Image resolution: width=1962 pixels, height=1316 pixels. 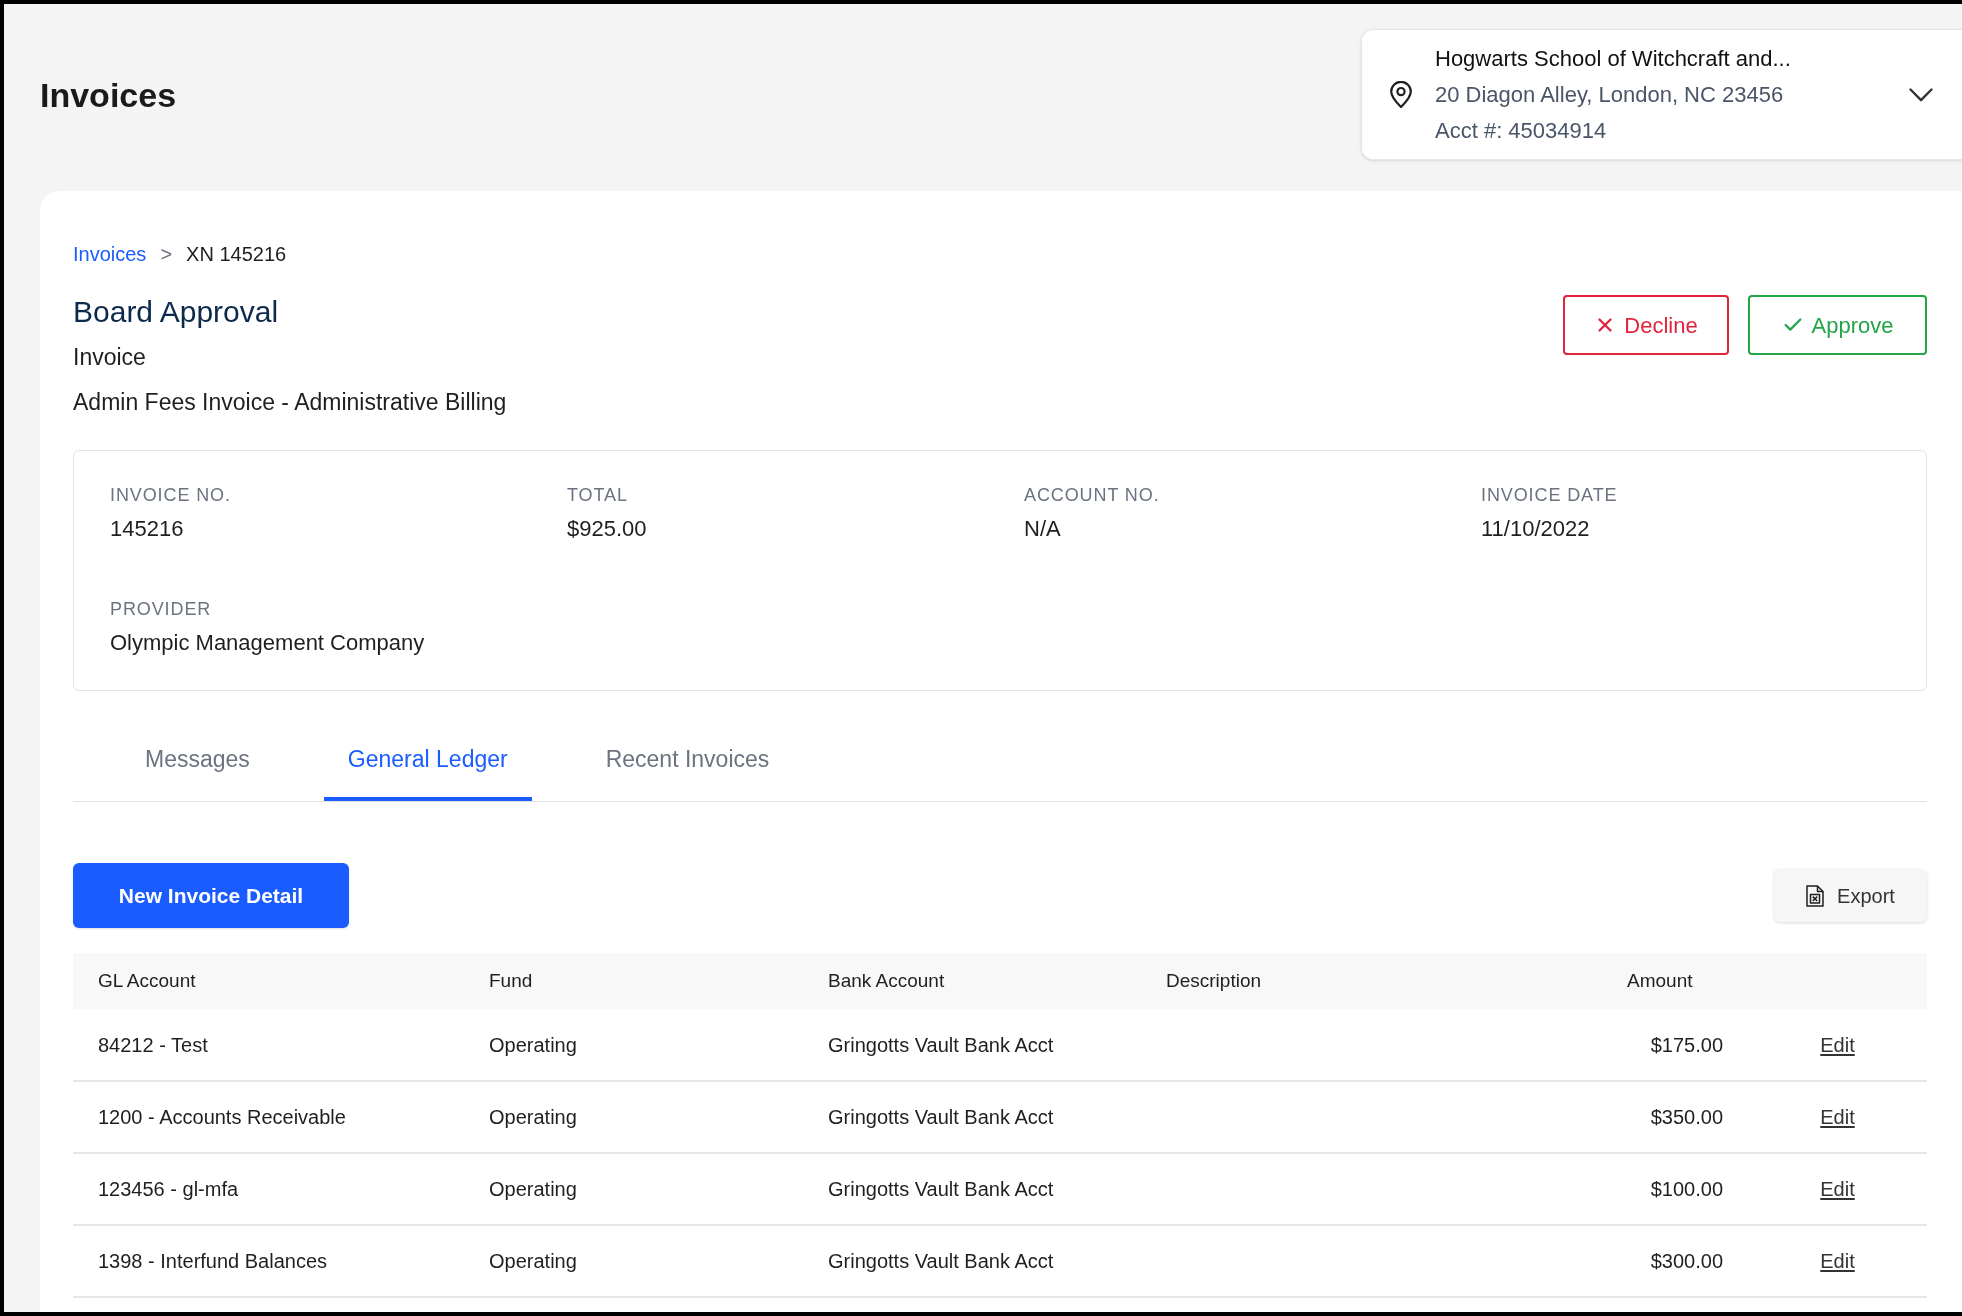 What do you see at coordinates (161, 609) in the screenshot?
I see `field-label: PROVIDER` at bounding box center [161, 609].